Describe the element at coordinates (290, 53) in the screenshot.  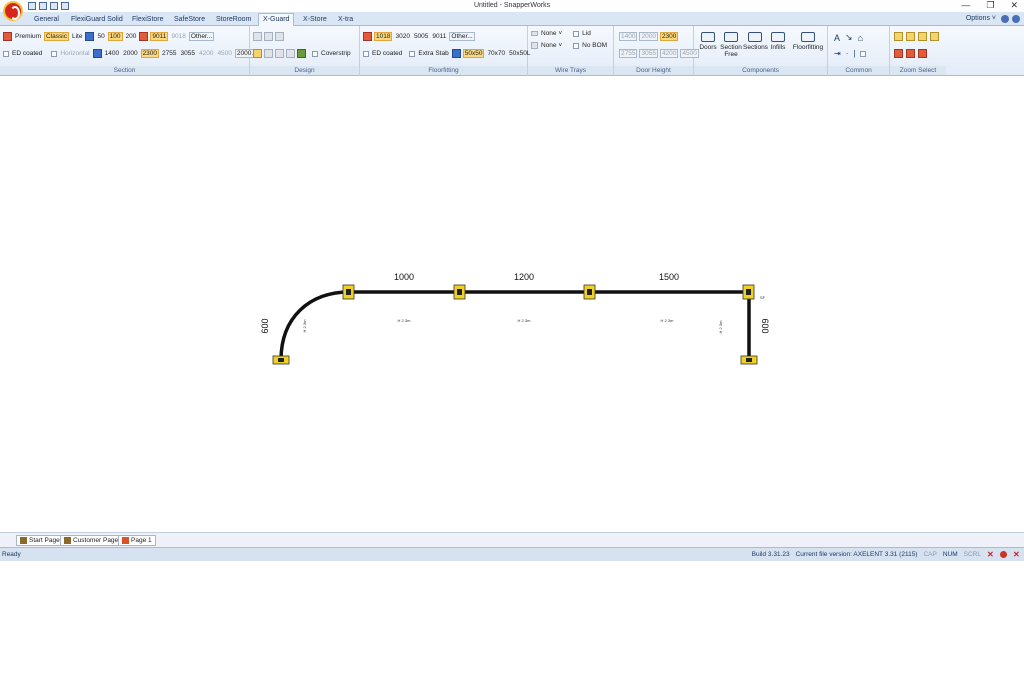
I see `design-style-4-icon` at that location.